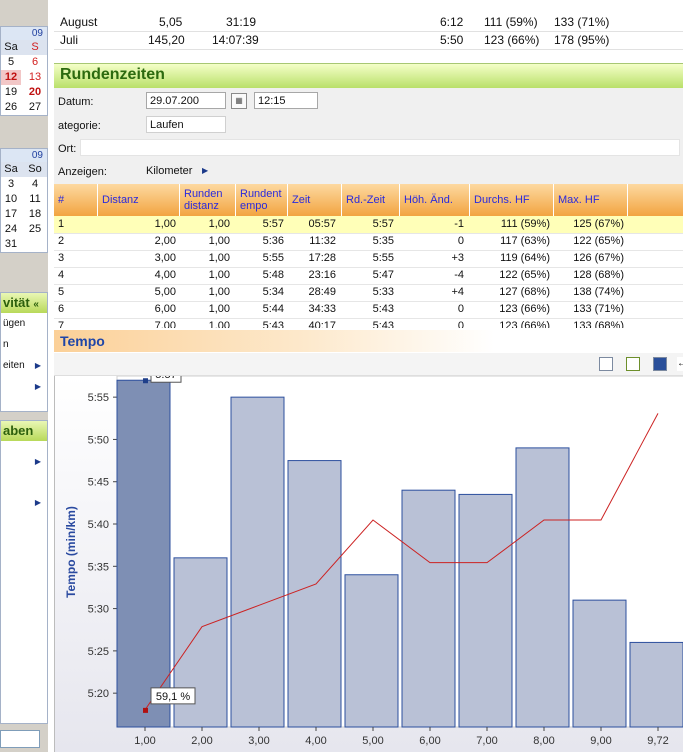  I want to click on activity-panel-title: vität «, so click(24, 303).